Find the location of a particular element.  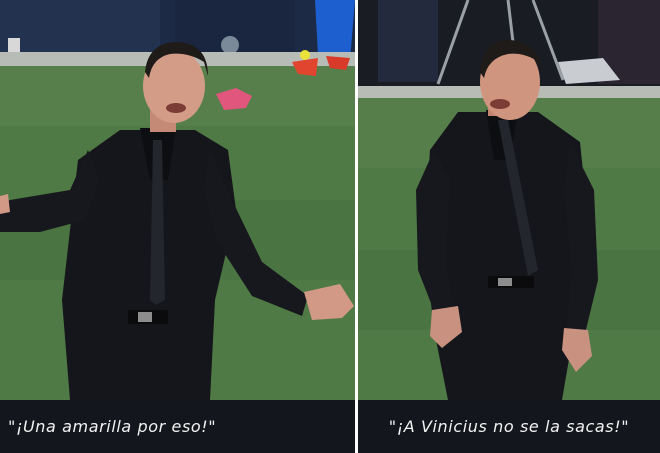

right-caption-bar: "¡A Vinicius no se la sacas!" is located at coordinates (509, 426).